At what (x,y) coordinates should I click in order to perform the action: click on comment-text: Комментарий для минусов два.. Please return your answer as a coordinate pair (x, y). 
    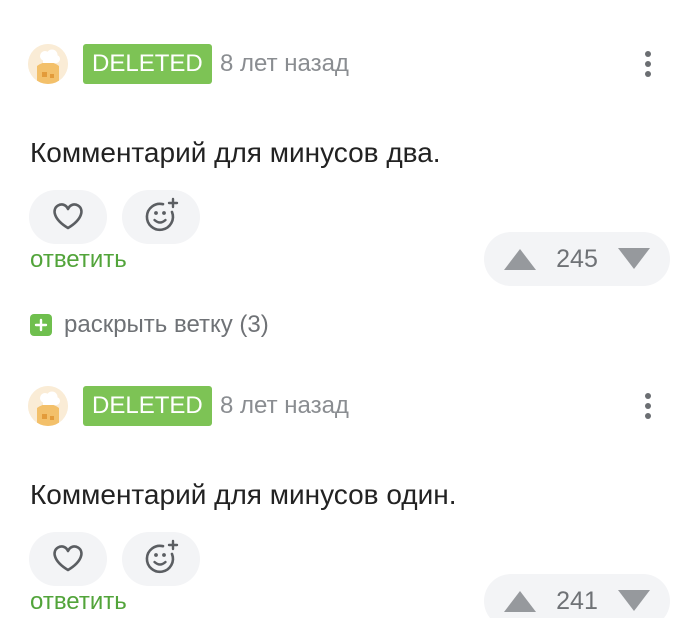
    Looking at the image, I should click on (235, 152).